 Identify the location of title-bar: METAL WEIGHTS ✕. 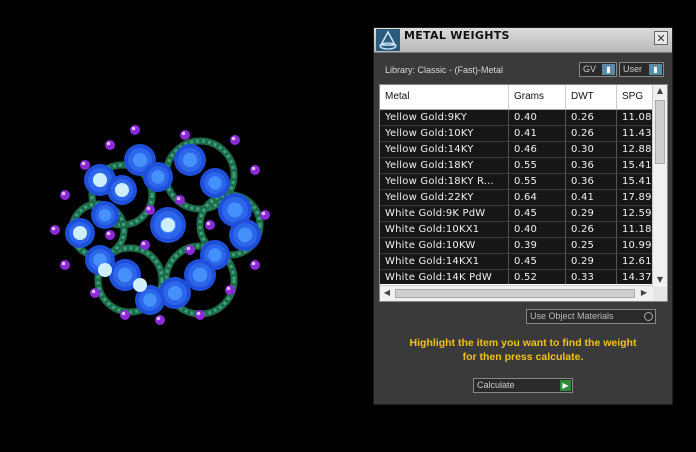
(523, 40).